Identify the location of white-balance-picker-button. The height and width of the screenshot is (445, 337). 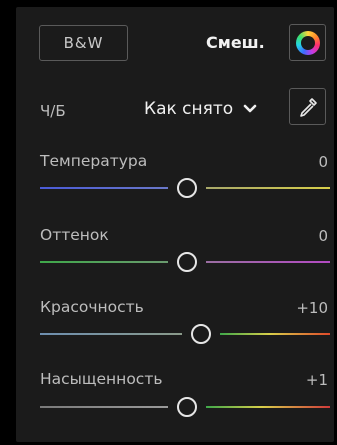
(307, 106).